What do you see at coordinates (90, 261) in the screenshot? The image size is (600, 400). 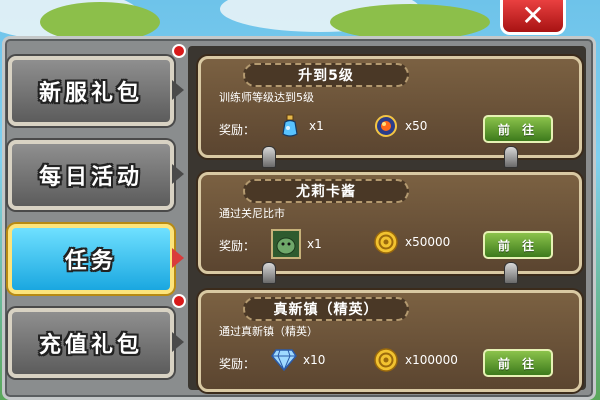 I see `tab-label: 任务` at bounding box center [90, 261].